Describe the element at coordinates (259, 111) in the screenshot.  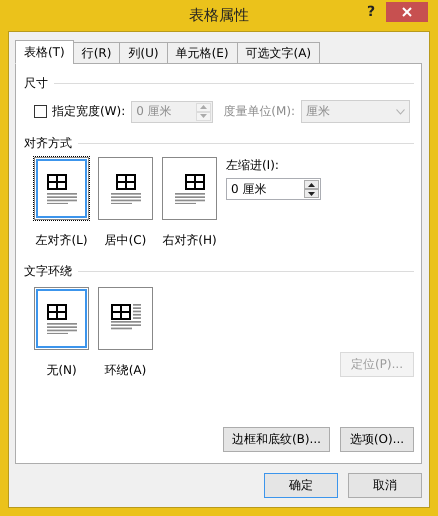
I see `field-label: 度量单位(M):` at that location.